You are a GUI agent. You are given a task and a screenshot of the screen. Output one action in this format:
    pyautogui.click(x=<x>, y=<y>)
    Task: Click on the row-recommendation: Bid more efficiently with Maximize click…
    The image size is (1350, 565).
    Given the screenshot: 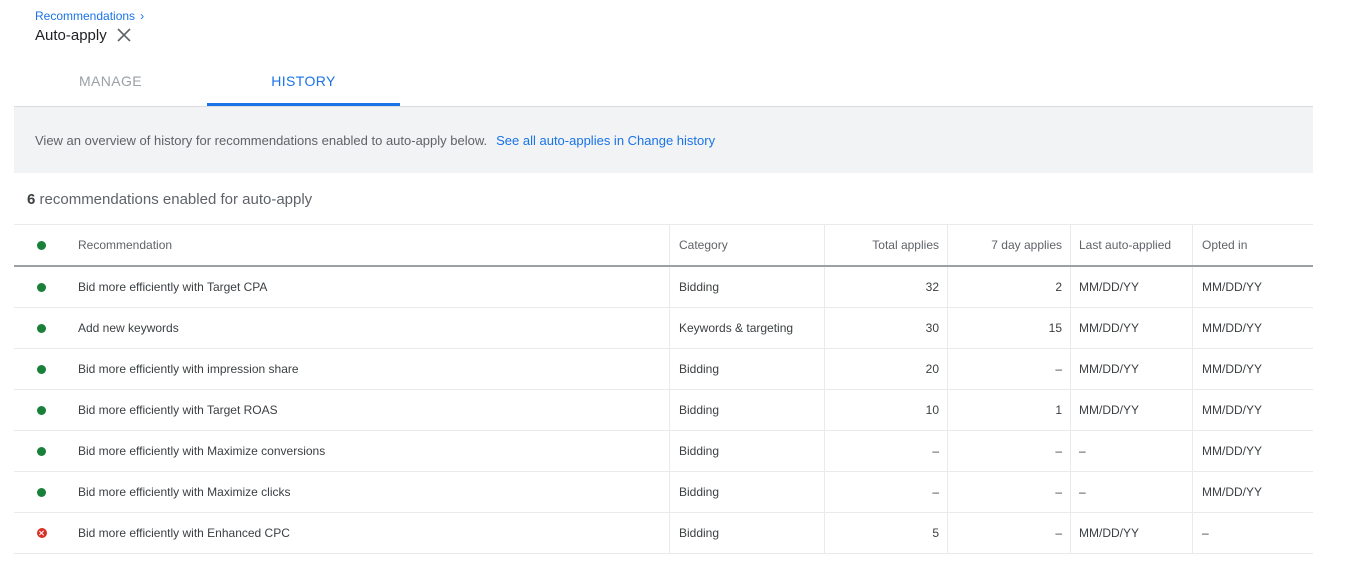 What is the action you would take?
    pyautogui.click(x=184, y=492)
    